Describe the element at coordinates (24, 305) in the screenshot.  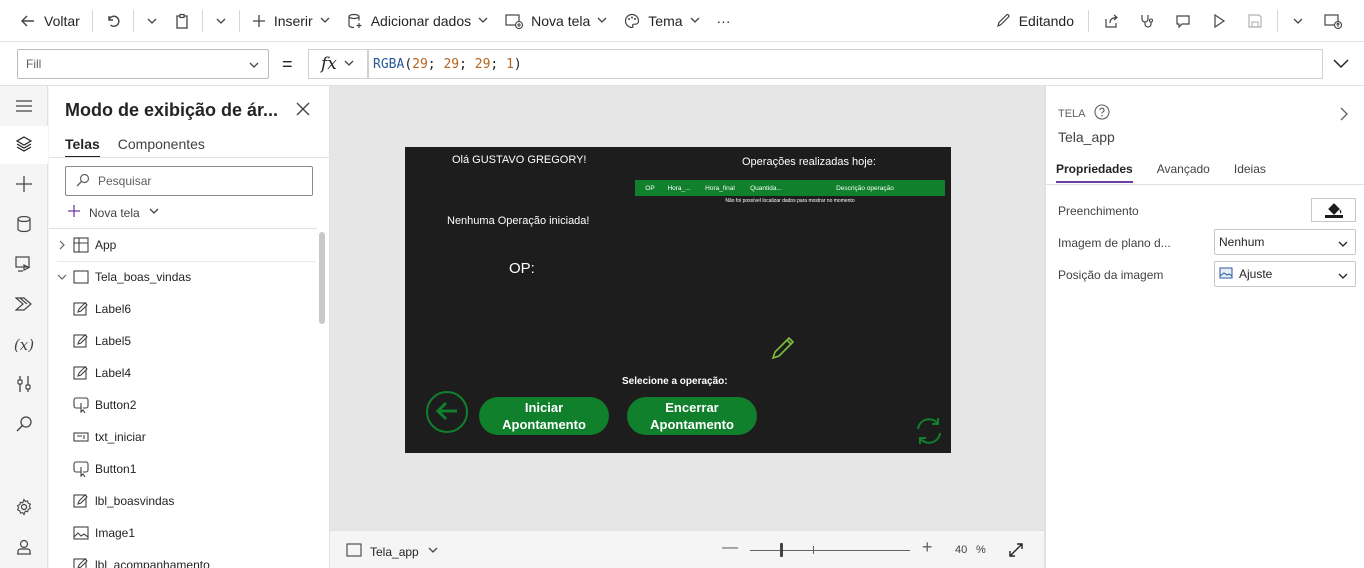
I see `power-automate-button` at that location.